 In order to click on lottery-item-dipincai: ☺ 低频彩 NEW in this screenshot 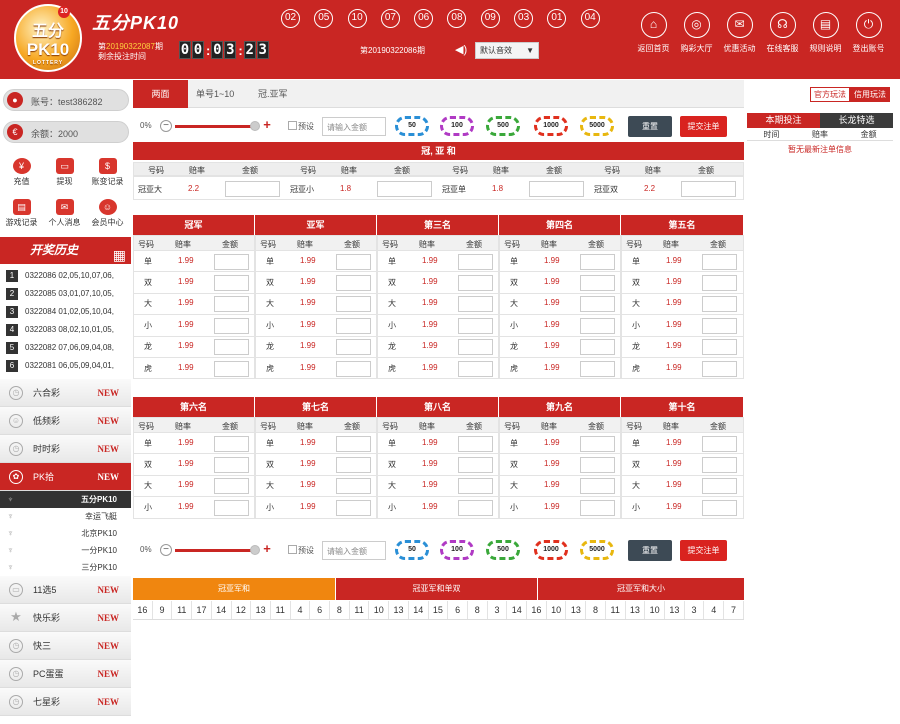, I will do `click(65, 421)`.